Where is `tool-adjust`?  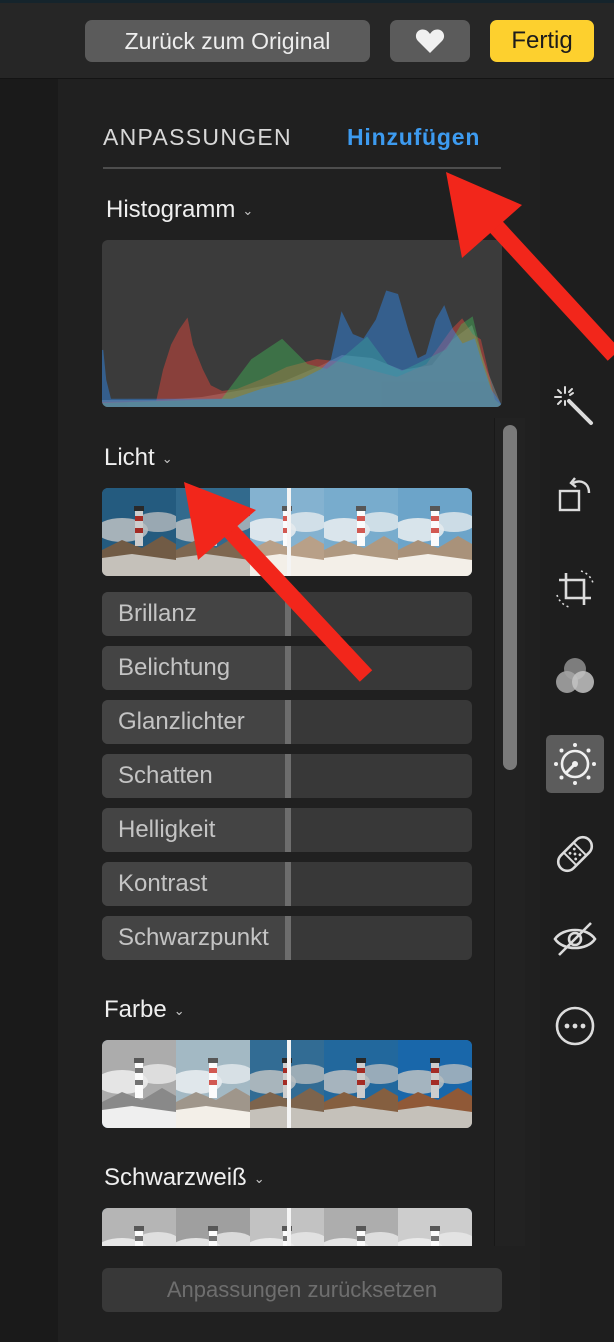 tool-adjust is located at coordinates (575, 764).